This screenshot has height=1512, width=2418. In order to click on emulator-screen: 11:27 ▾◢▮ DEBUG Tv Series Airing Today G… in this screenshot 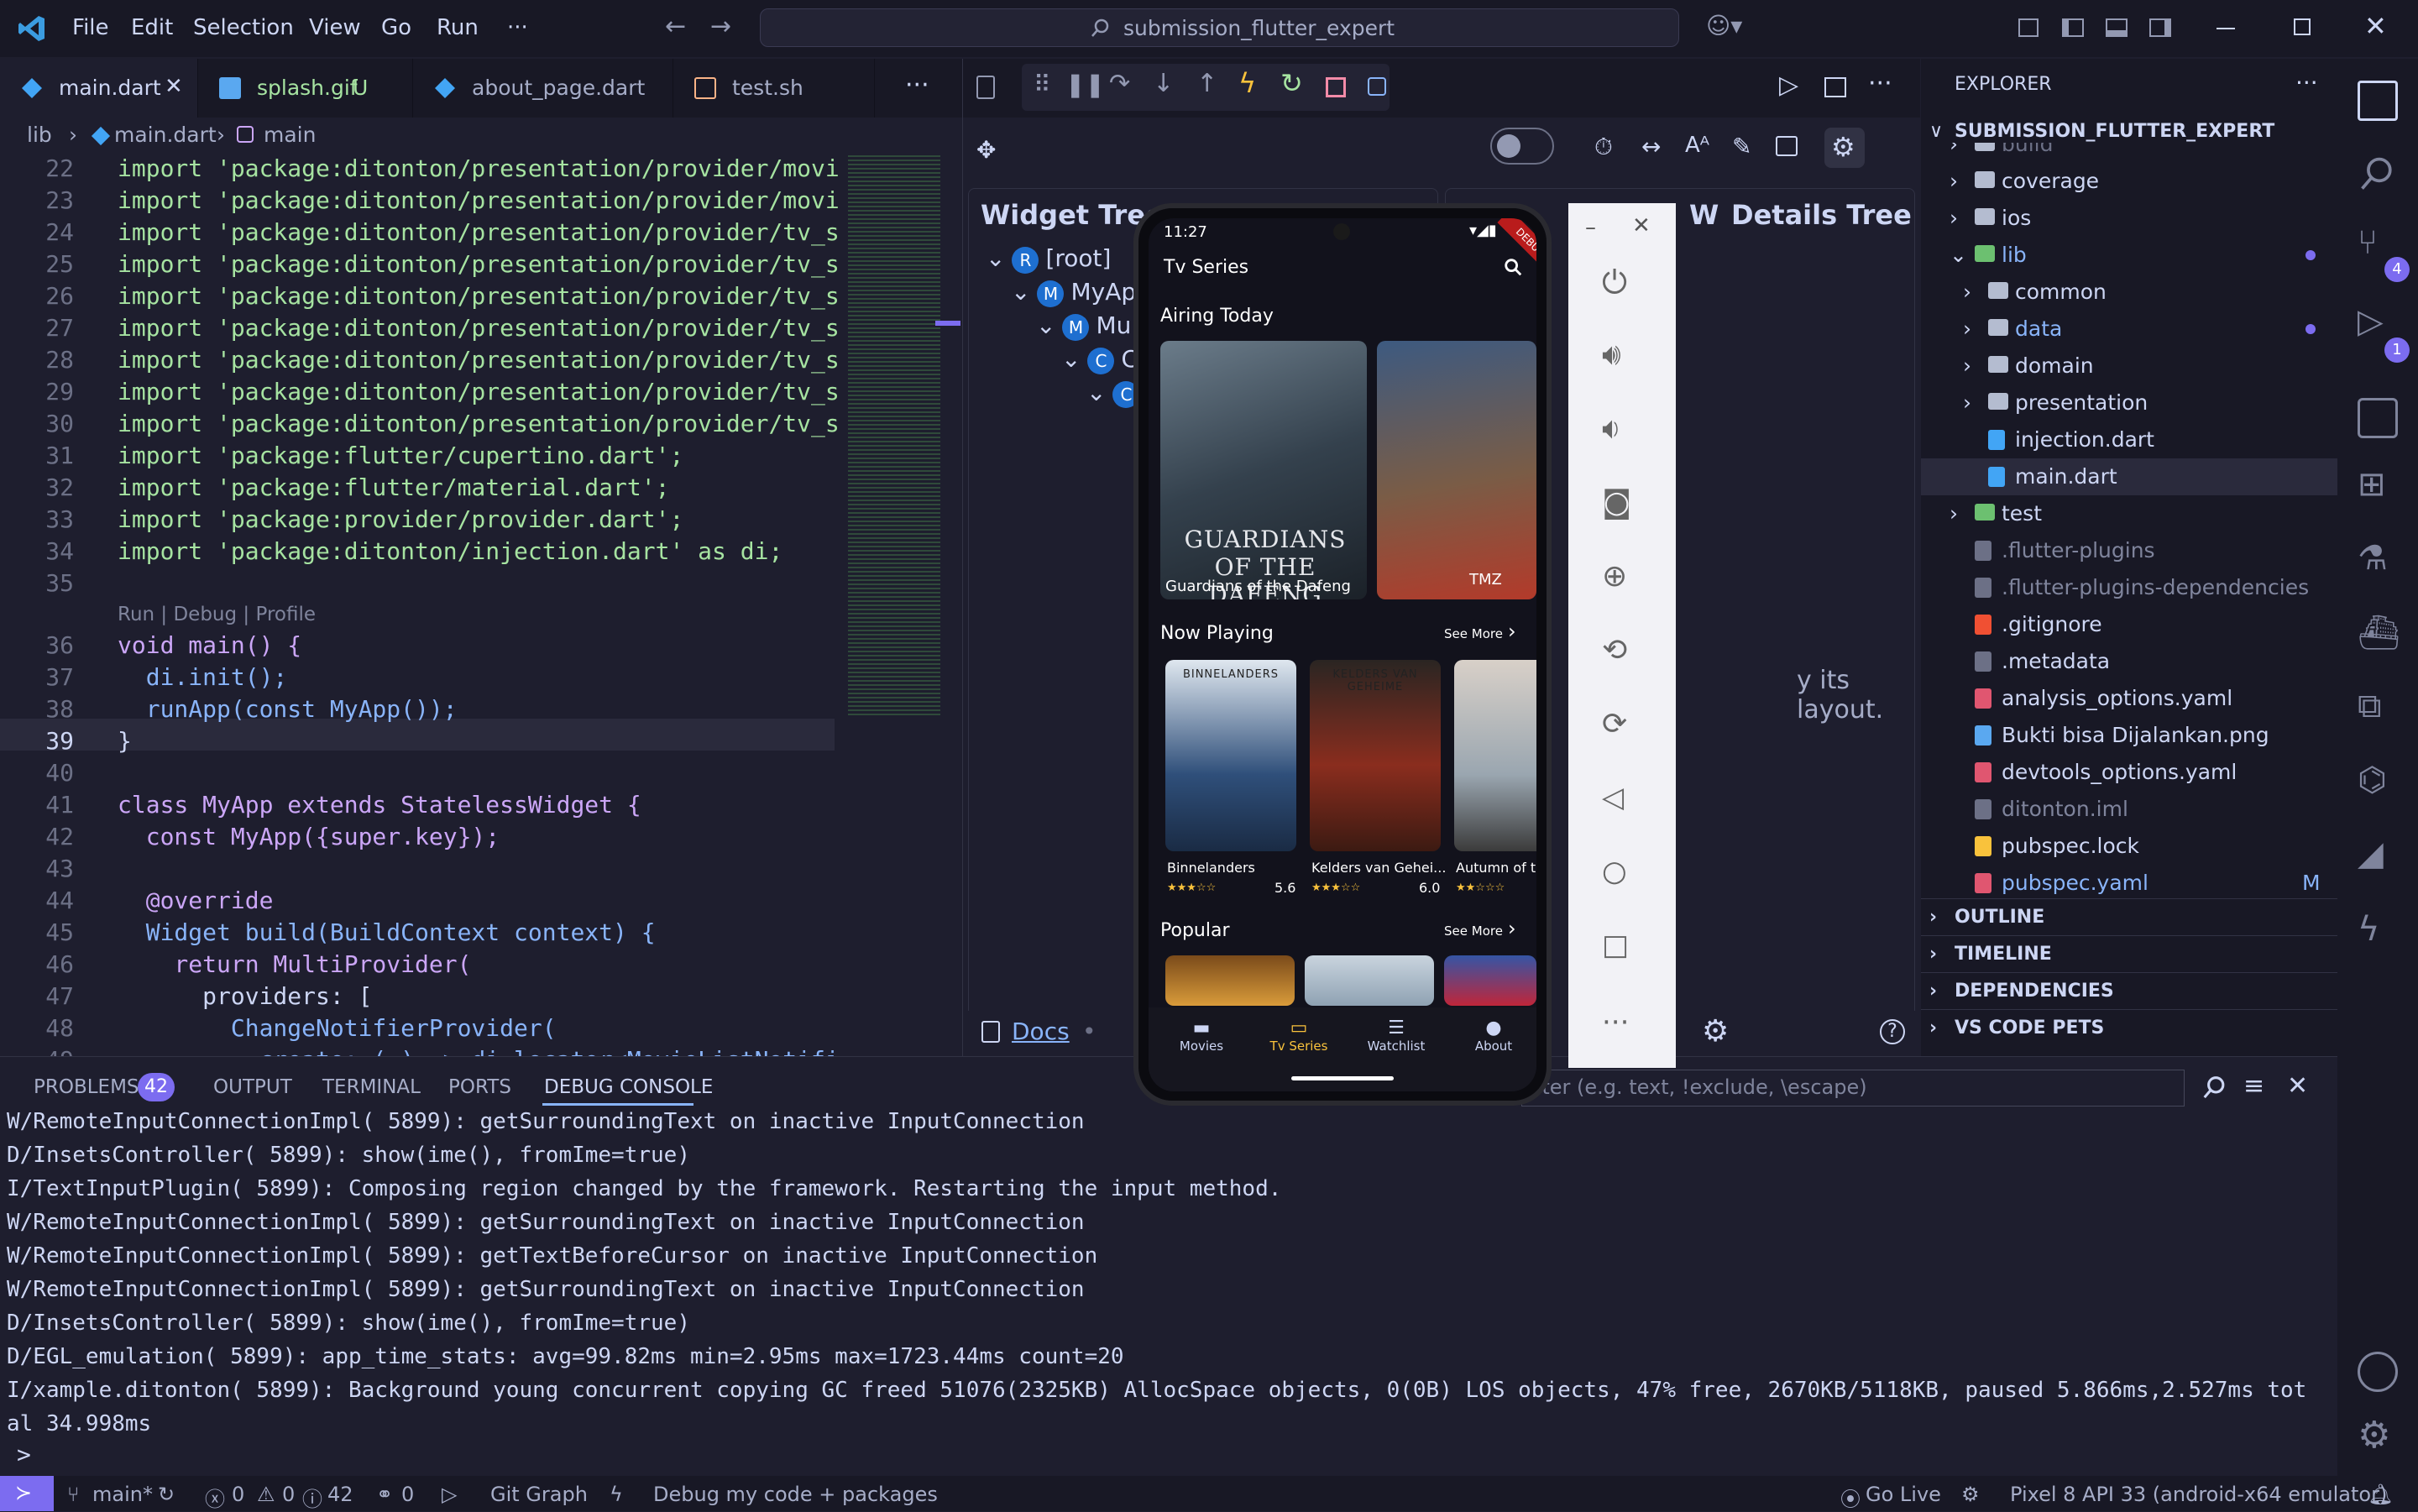, I will do `click(1342, 654)`.